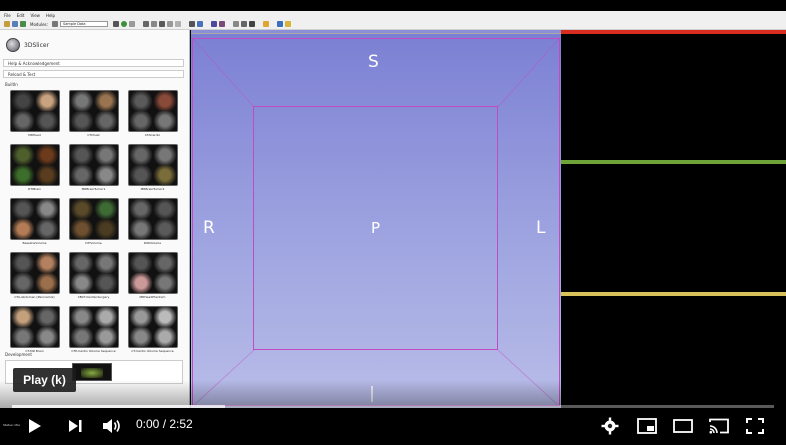 The image size is (786, 445). Describe the element at coordinates (37, 45) in the screenshot. I see `slicer-logo-text: 3DSlicer` at that location.